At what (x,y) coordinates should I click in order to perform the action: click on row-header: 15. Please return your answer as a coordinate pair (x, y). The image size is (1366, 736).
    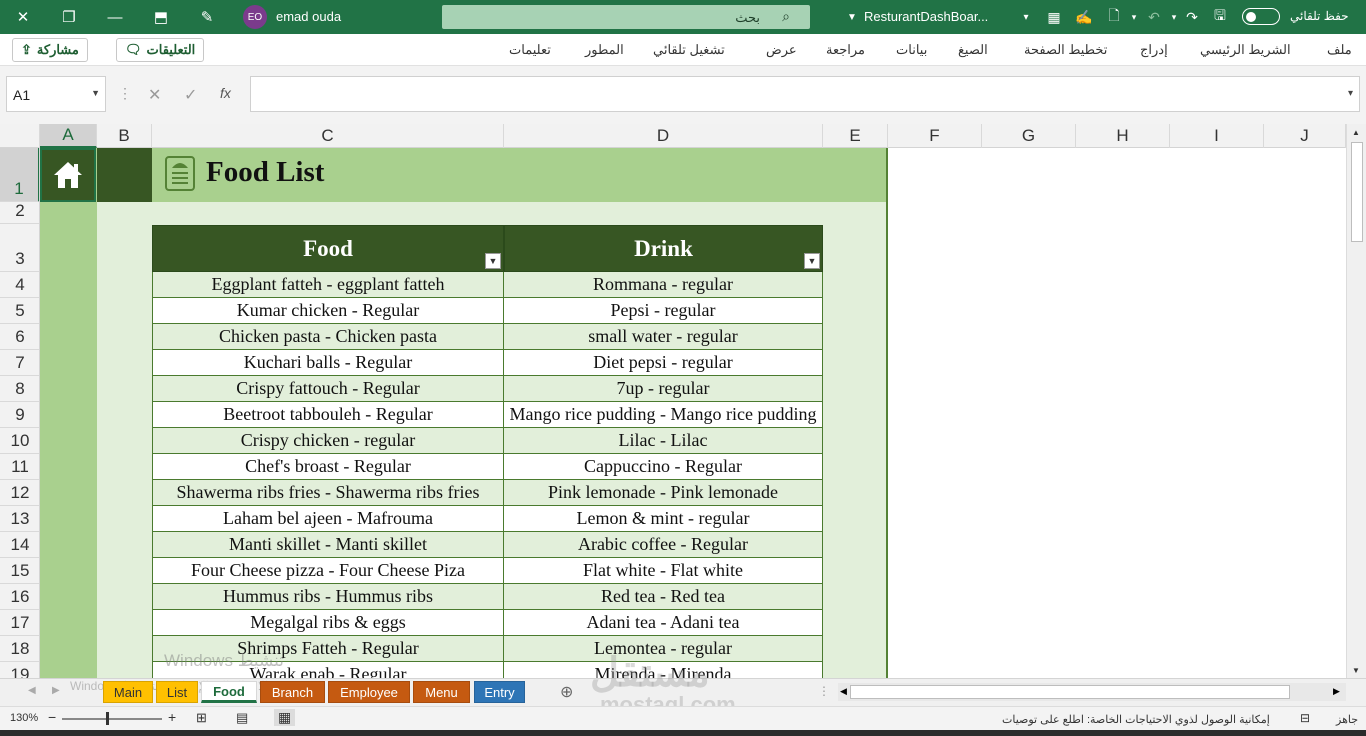
    Looking at the image, I should click on (19, 571).